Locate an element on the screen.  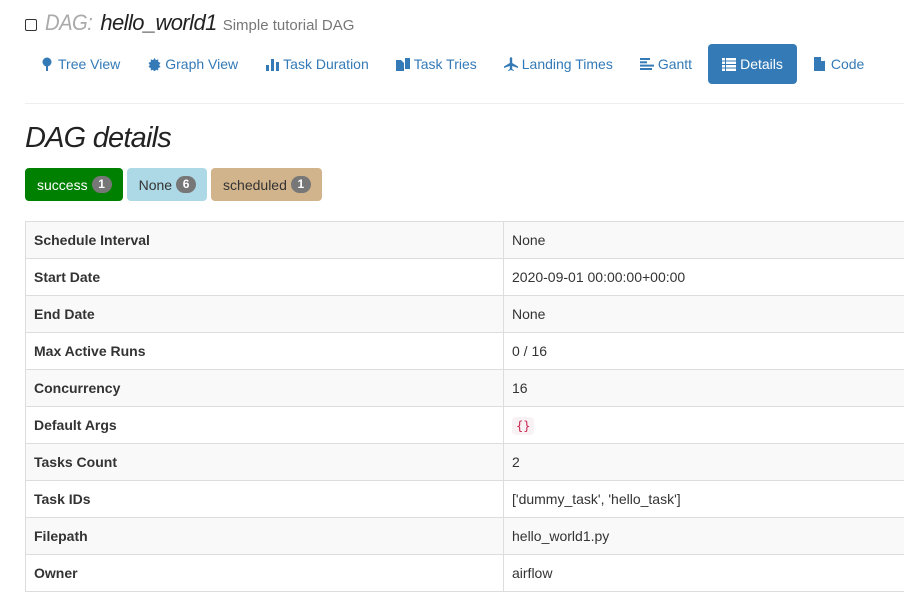
nav-tree-view: Tree View is located at coordinates (80, 64).